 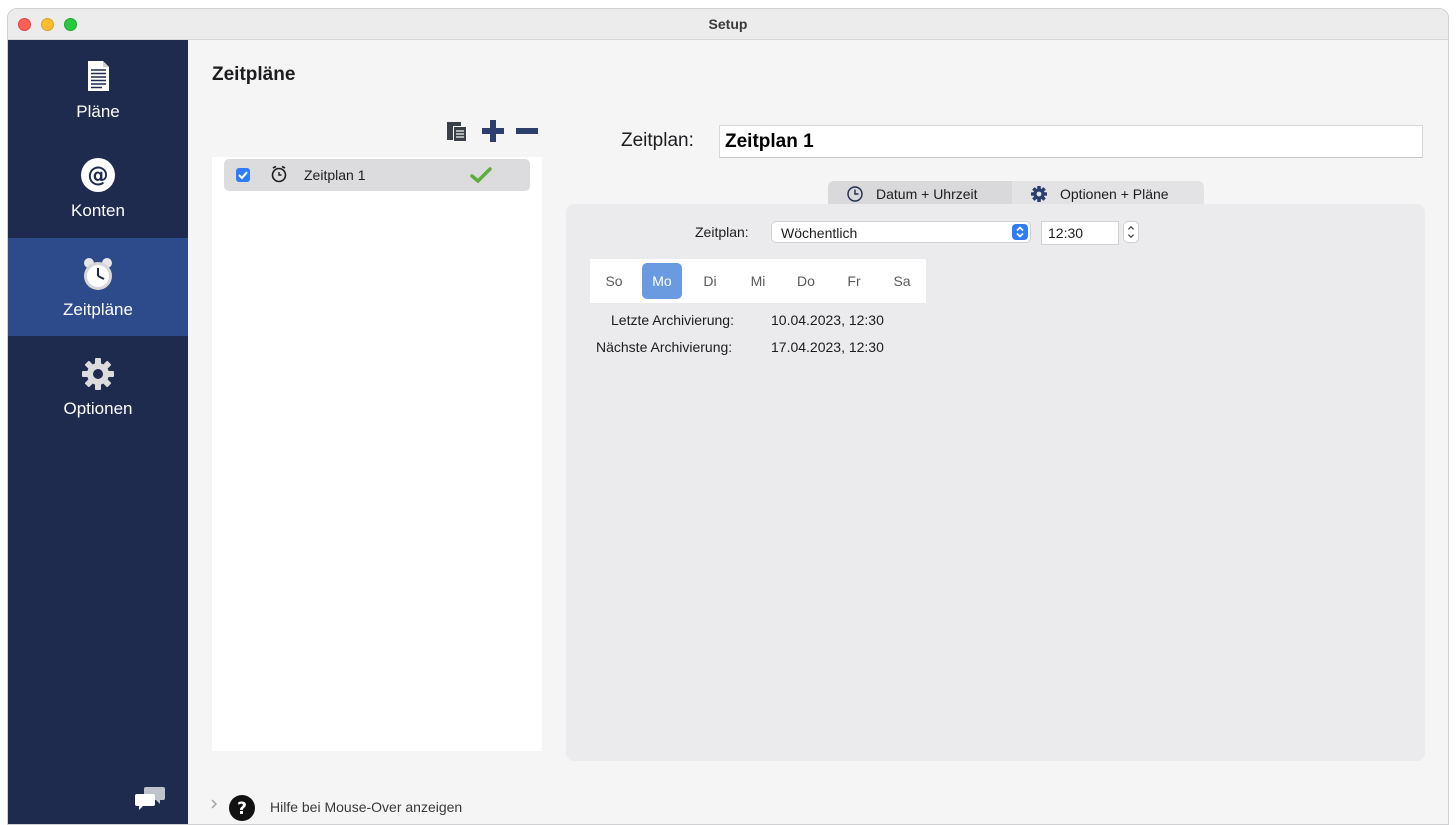 I want to click on title-bar: Setup, so click(x=728, y=24).